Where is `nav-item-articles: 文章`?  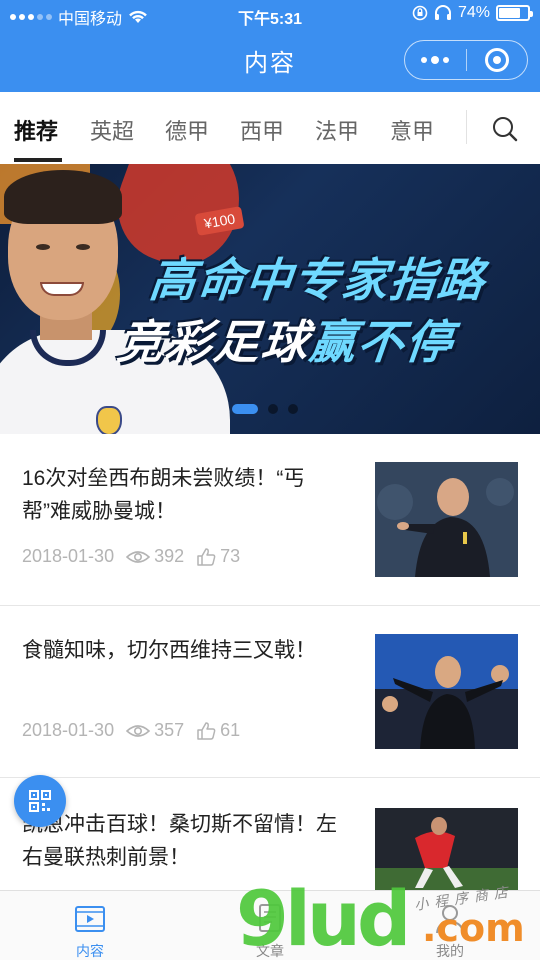 nav-item-articles: 文章 is located at coordinates (270, 925).